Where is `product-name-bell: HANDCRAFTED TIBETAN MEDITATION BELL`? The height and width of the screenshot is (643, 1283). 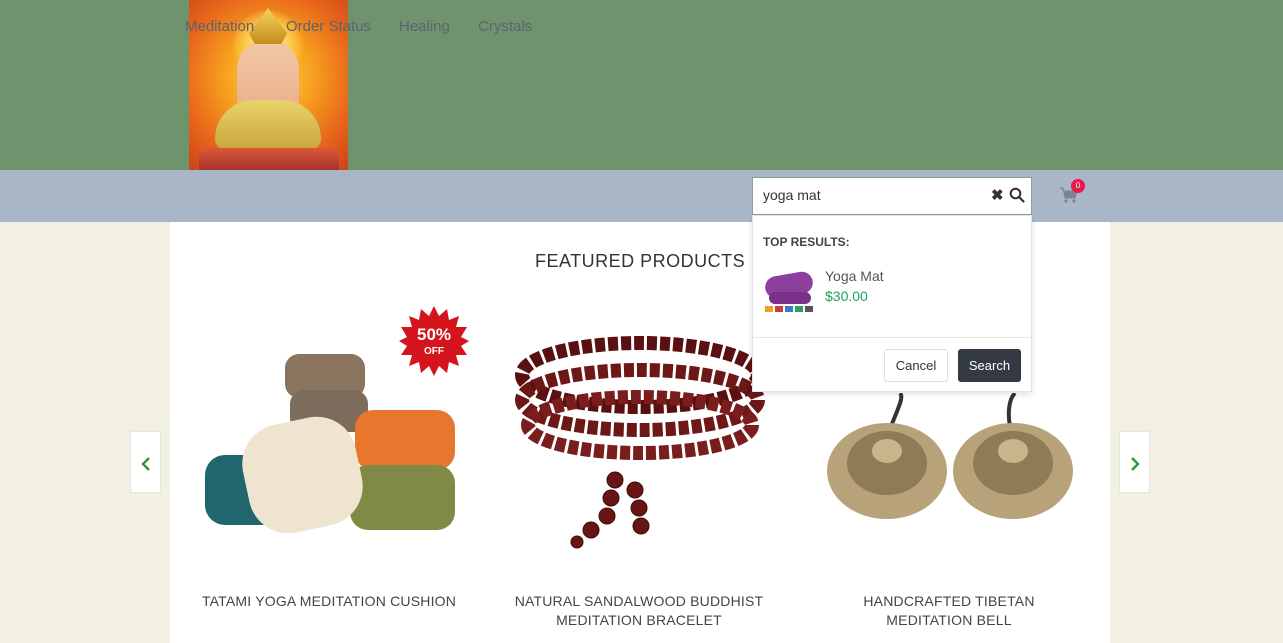 product-name-bell: HANDCRAFTED TIBETAN MEDITATION BELL is located at coordinates (949, 611).